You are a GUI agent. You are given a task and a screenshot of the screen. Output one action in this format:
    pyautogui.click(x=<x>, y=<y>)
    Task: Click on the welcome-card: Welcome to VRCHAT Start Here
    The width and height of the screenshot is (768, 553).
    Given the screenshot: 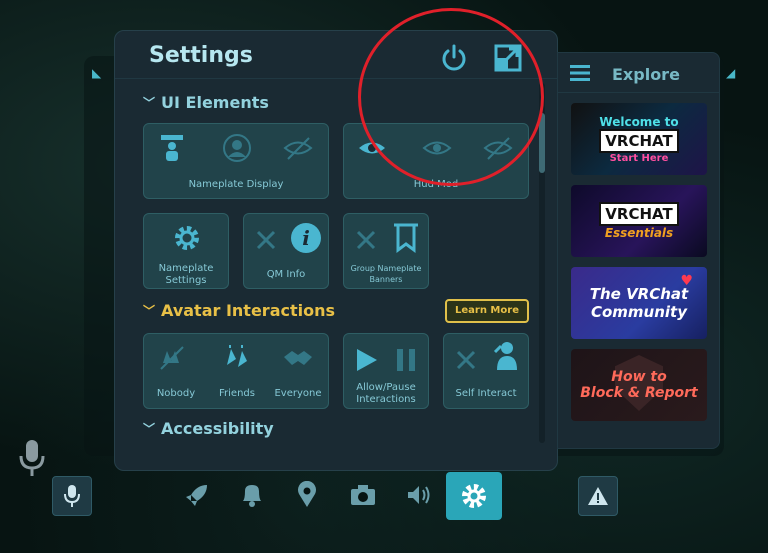 What is the action you would take?
    pyautogui.click(x=639, y=139)
    